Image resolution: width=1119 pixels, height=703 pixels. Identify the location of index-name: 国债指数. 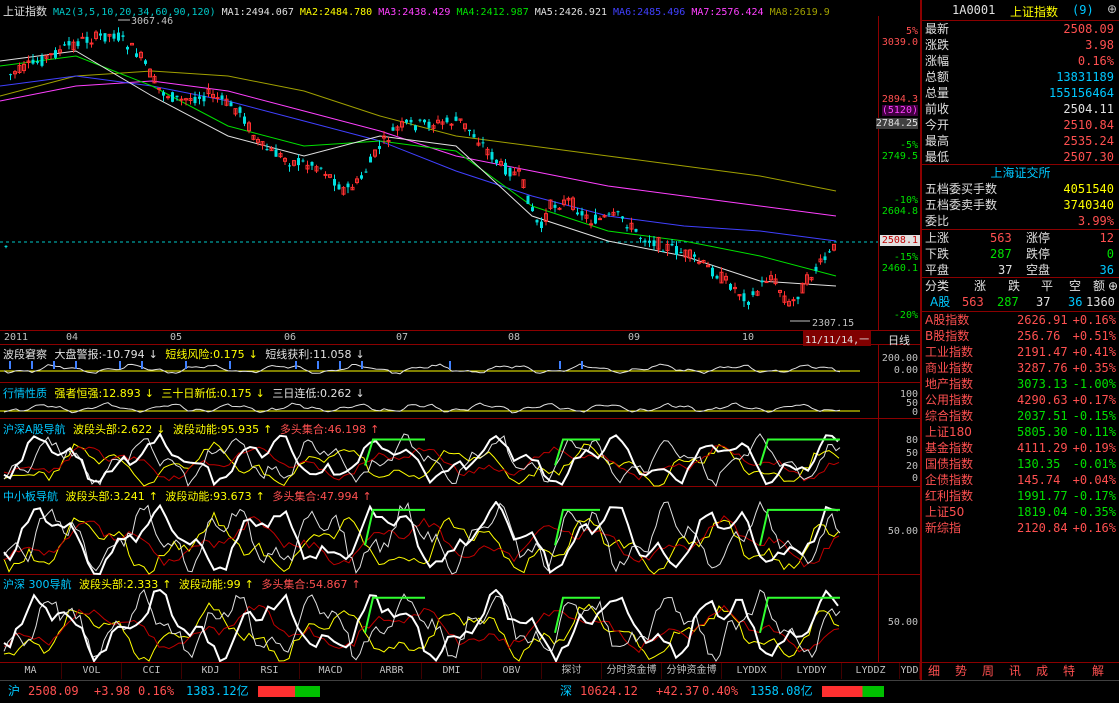
(949, 464).